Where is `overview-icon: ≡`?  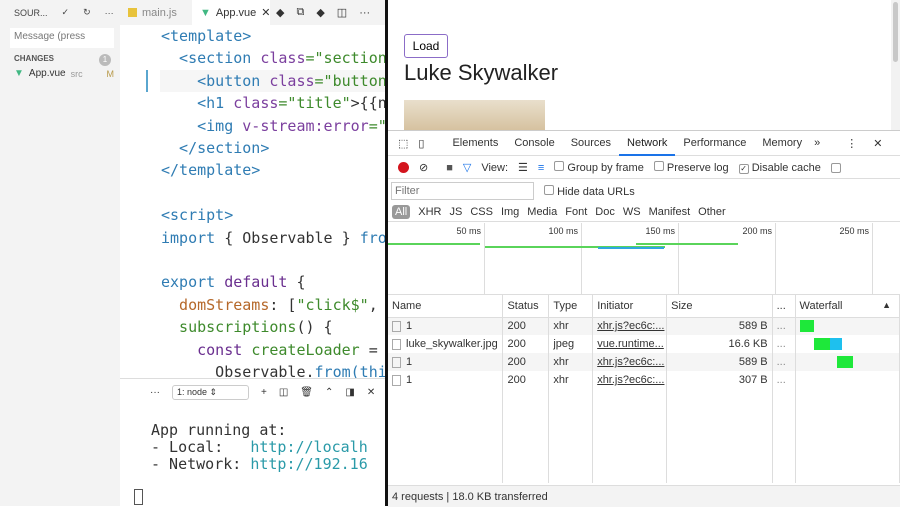 overview-icon: ≡ is located at coordinates (541, 168).